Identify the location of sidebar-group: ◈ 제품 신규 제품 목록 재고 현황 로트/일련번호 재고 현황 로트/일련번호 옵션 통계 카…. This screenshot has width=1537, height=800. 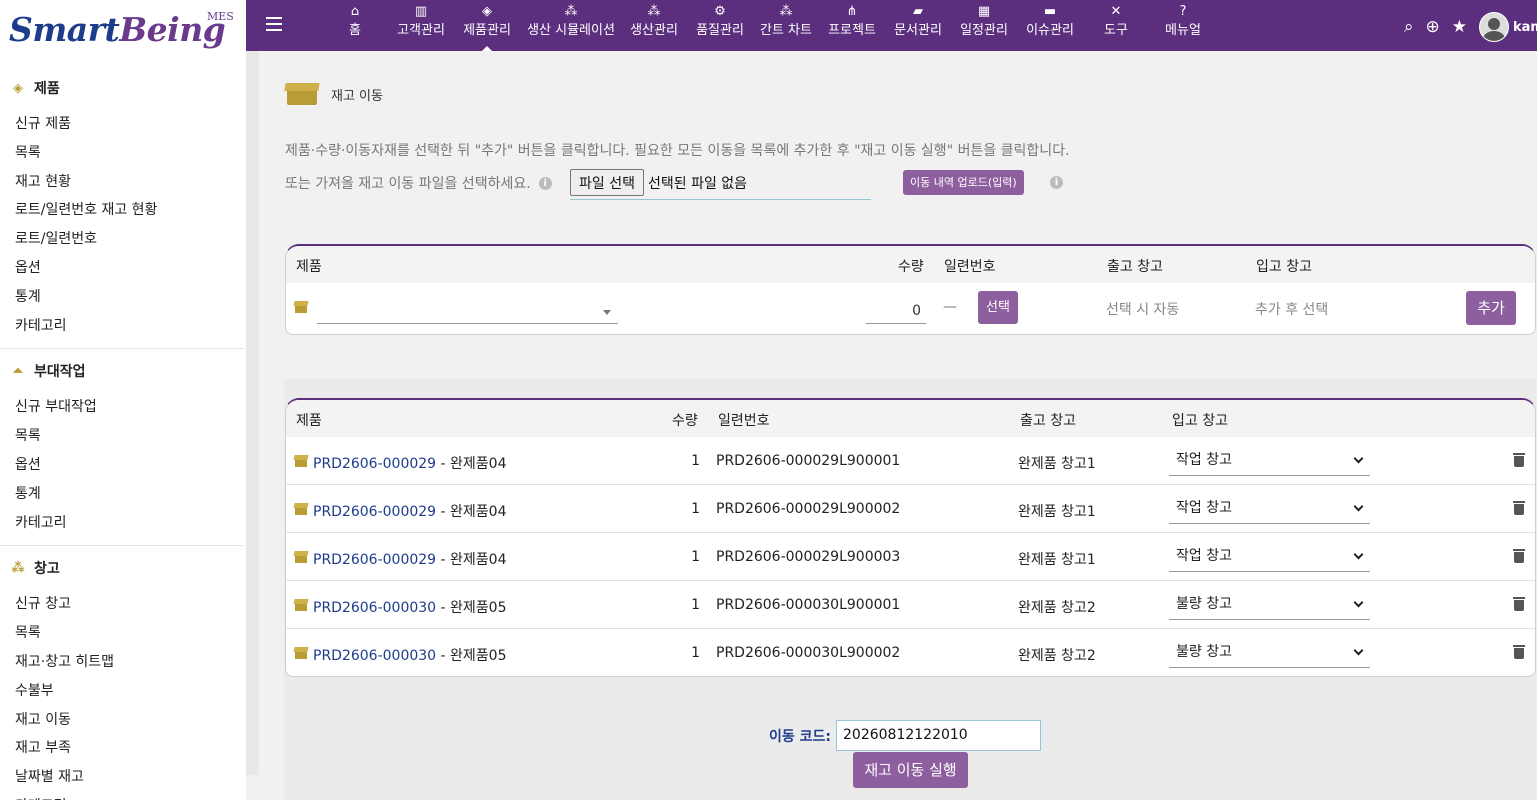
(122, 208).